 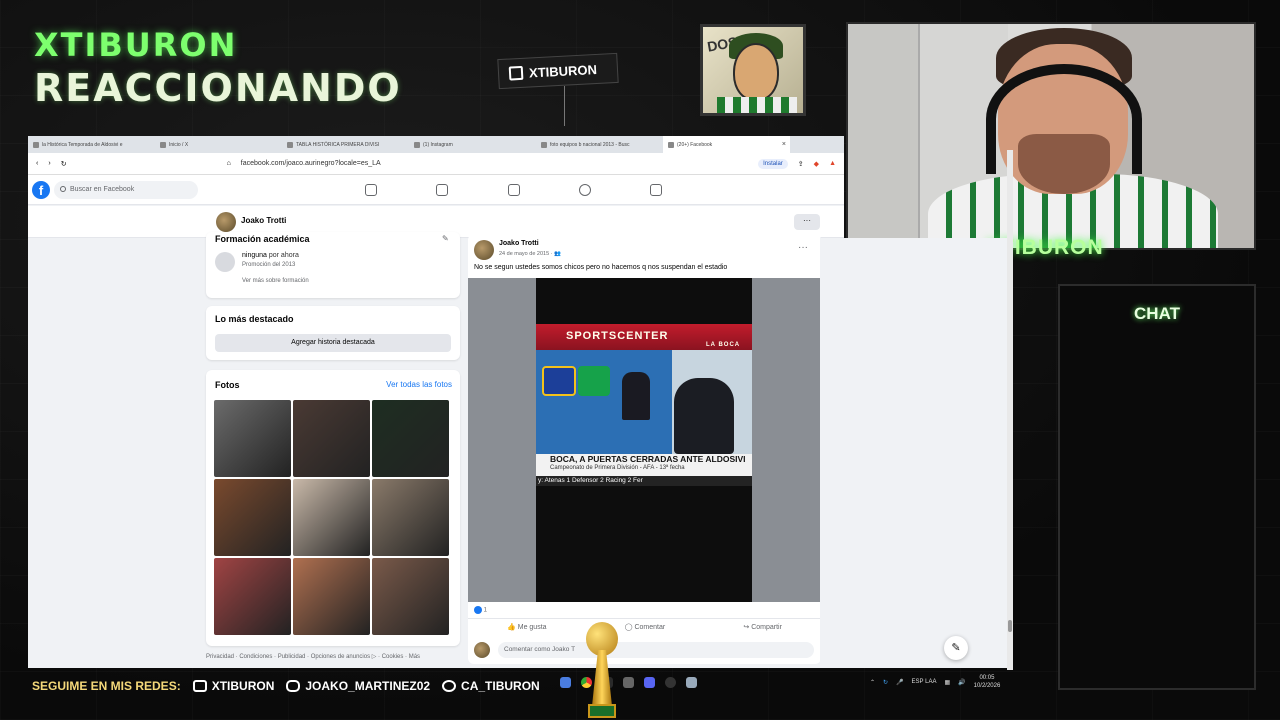 I want to click on browser-tab: TABLA HISTÓRICA PRIMERA DIVISI, so click(x=345, y=144).